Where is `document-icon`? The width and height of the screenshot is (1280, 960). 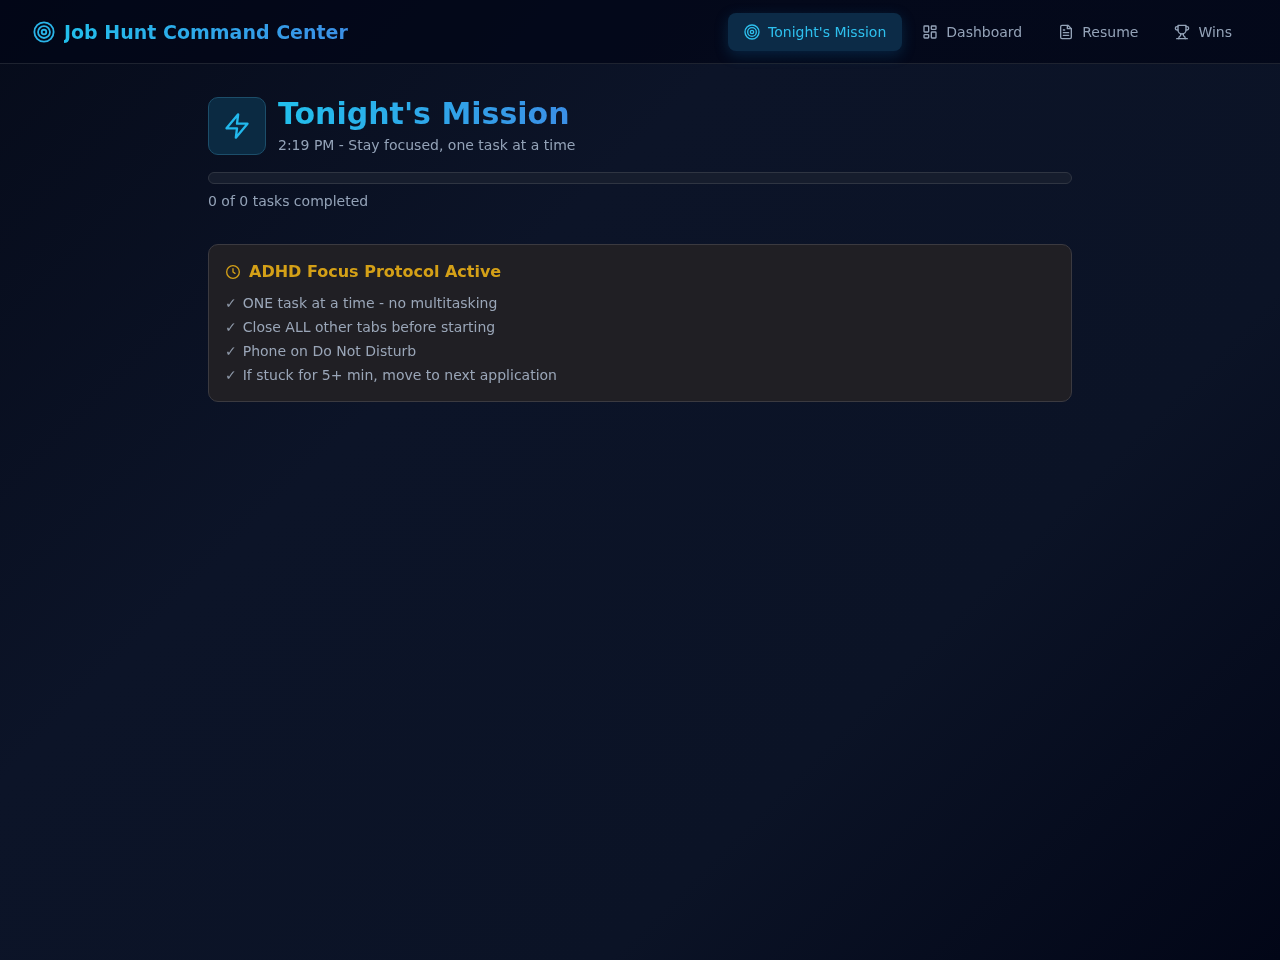 document-icon is located at coordinates (1066, 31).